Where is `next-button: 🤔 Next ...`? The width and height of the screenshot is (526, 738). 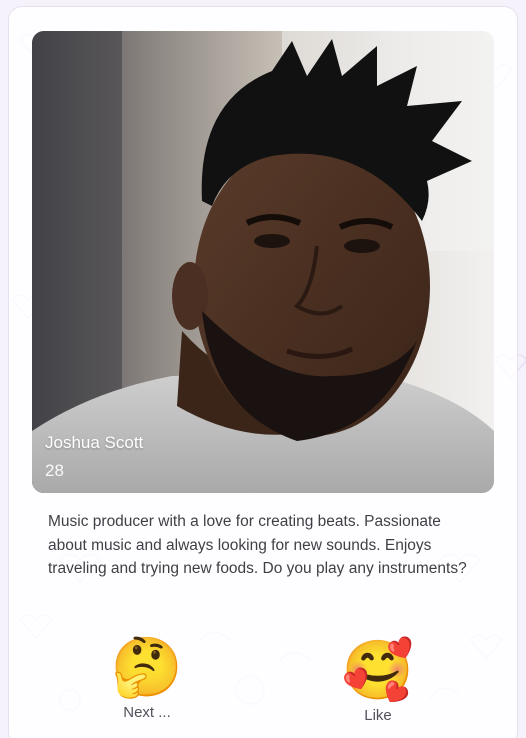
next-button: 🤔 Next ... is located at coordinates (147, 677).